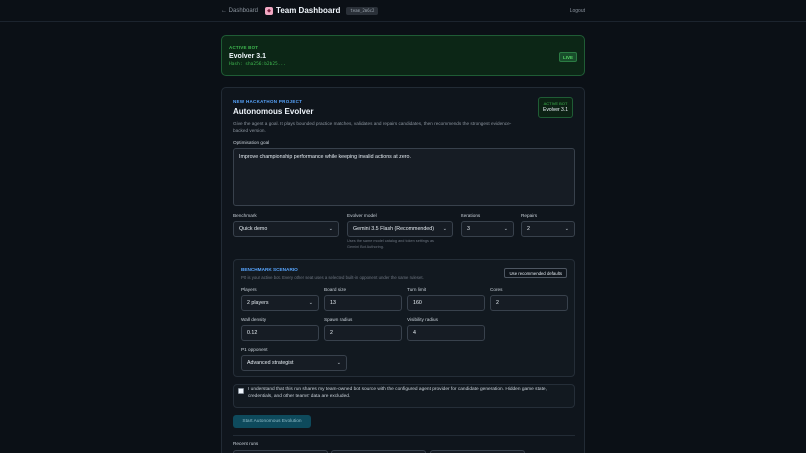 The width and height of the screenshot is (806, 453). What do you see at coordinates (269, 269) in the screenshot?
I see `scenario-title: BENCHMARK SCENARIO` at bounding box center [269, 269].